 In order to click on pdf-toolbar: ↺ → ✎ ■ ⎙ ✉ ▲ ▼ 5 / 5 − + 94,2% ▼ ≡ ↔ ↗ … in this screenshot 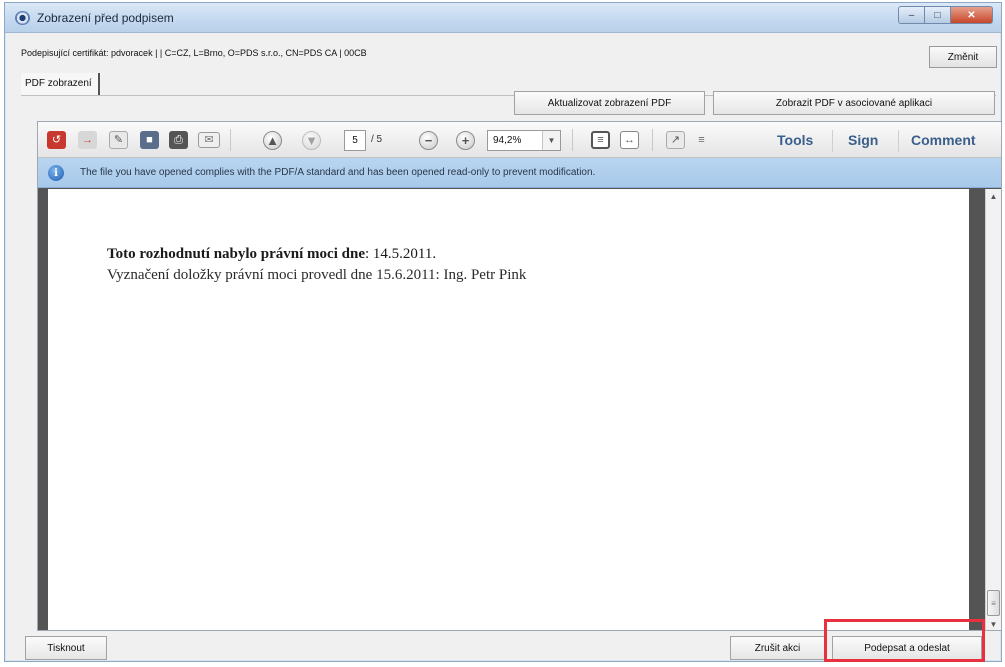, I will do `click(519, 140)`.